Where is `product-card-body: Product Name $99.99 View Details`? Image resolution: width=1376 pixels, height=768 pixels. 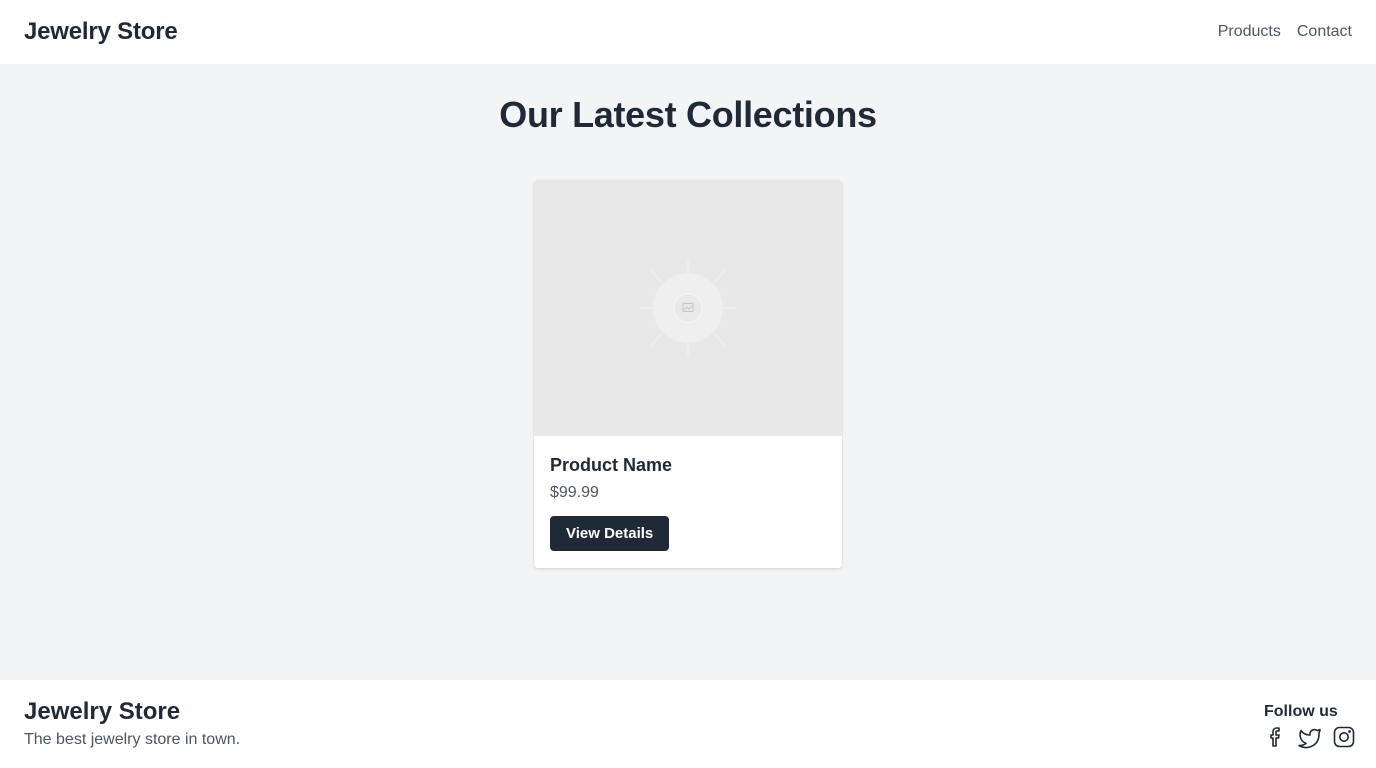
product-card-body: Product Name $99.99 View Details is located at coordinates (688, 501).